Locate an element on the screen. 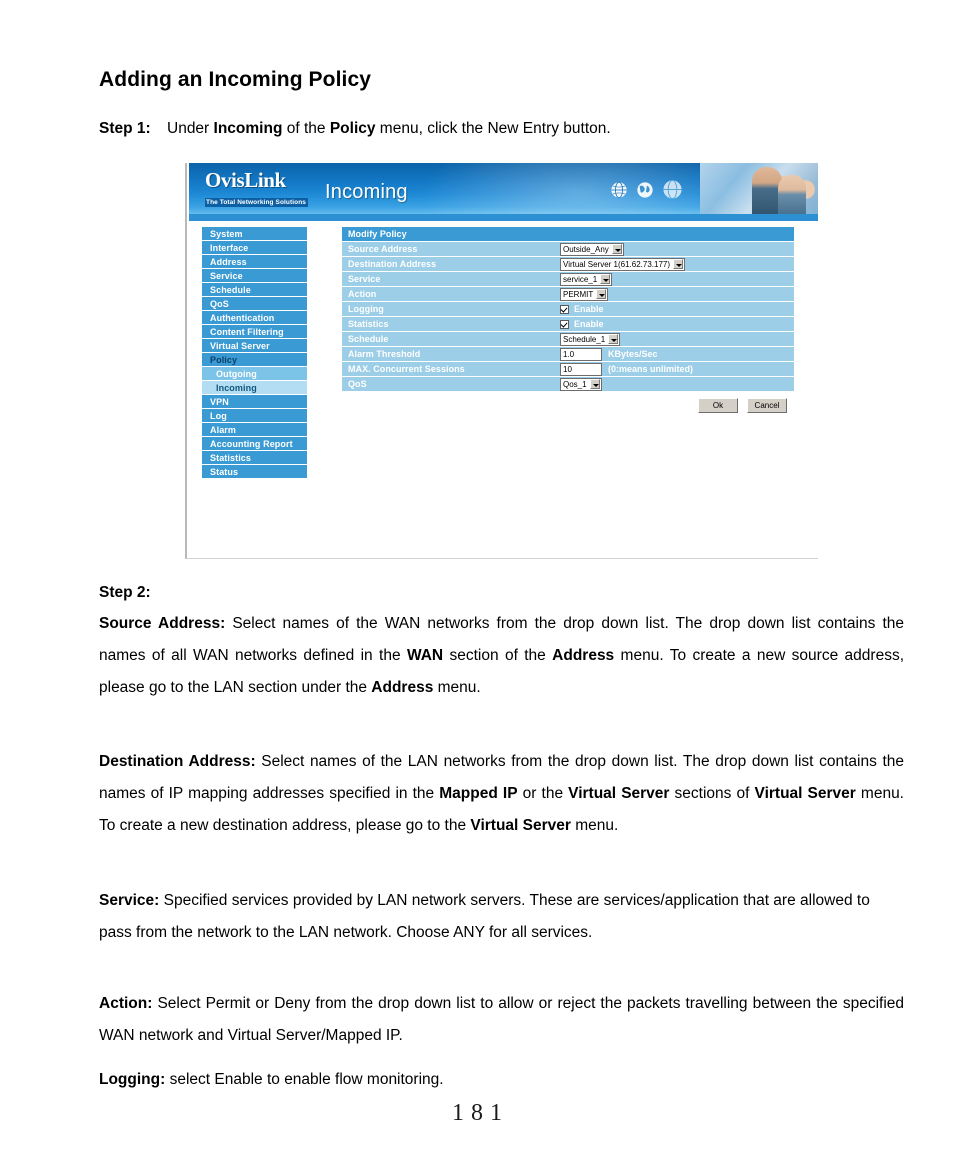 This screenshot has height=1155, width=954. label-max-concurrent-sessions: MAX. Concurrent Sessions is located at coordinates (406, 369).